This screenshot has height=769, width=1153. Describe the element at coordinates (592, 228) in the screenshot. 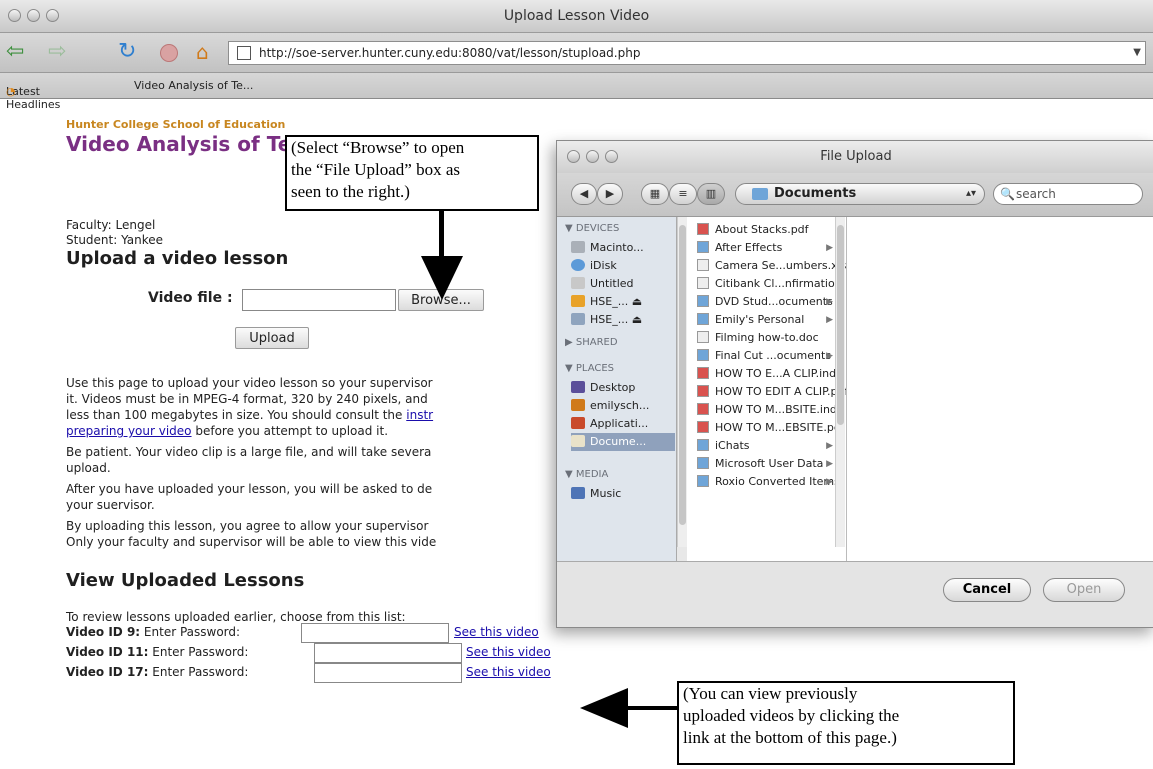

I see `sidebar-section-devices: ▼ DEVICES` at that location.